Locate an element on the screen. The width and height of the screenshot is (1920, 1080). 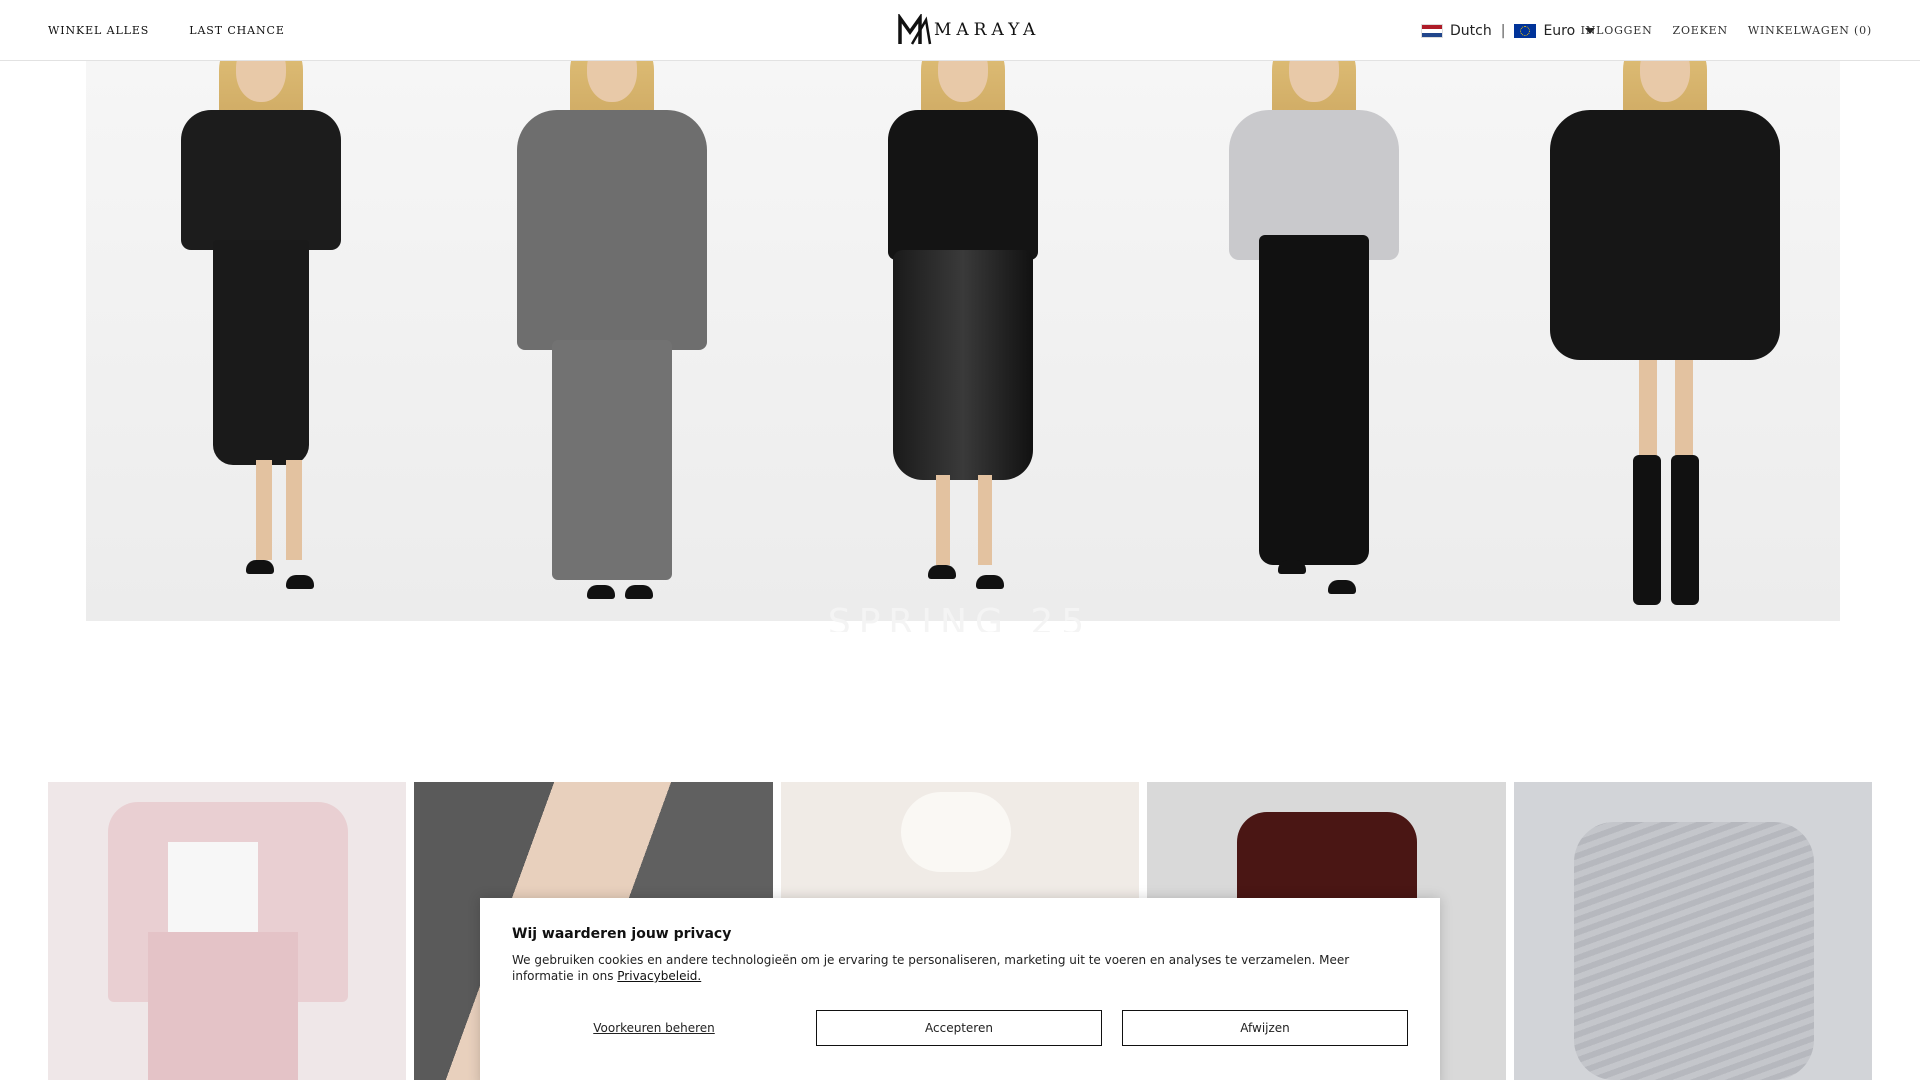
accept-button: Accepteren is located at coordinates (959, 1028).